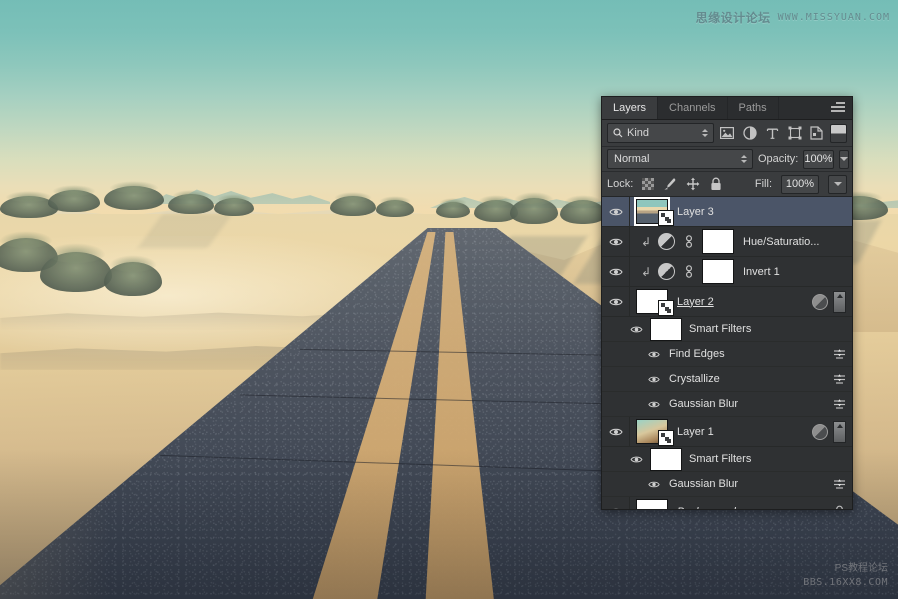  I want to click on fill-dropdown-icon, so click(837, 184).